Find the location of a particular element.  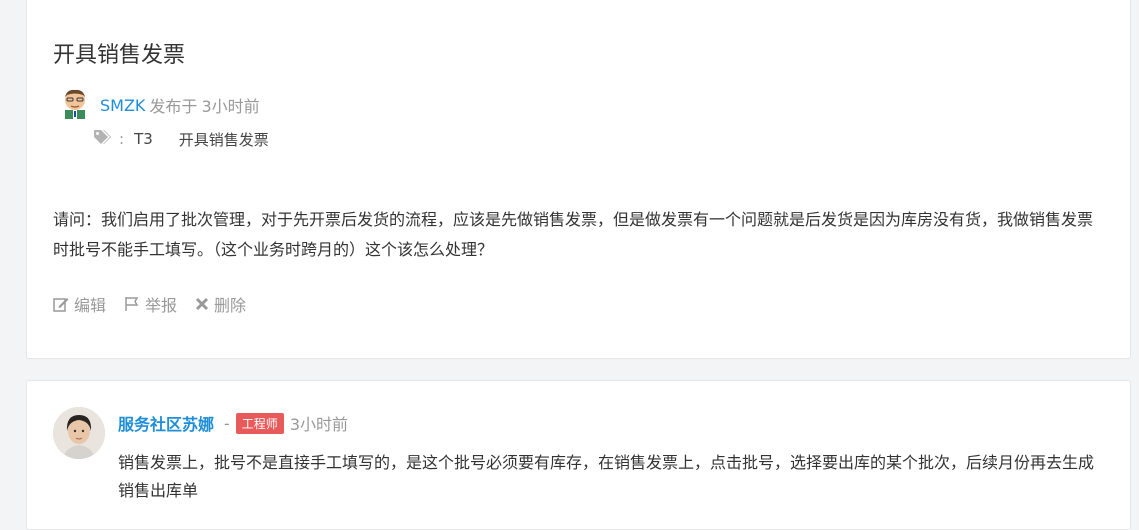

author-name-link: SMZK is located at coordinates (122, 105).